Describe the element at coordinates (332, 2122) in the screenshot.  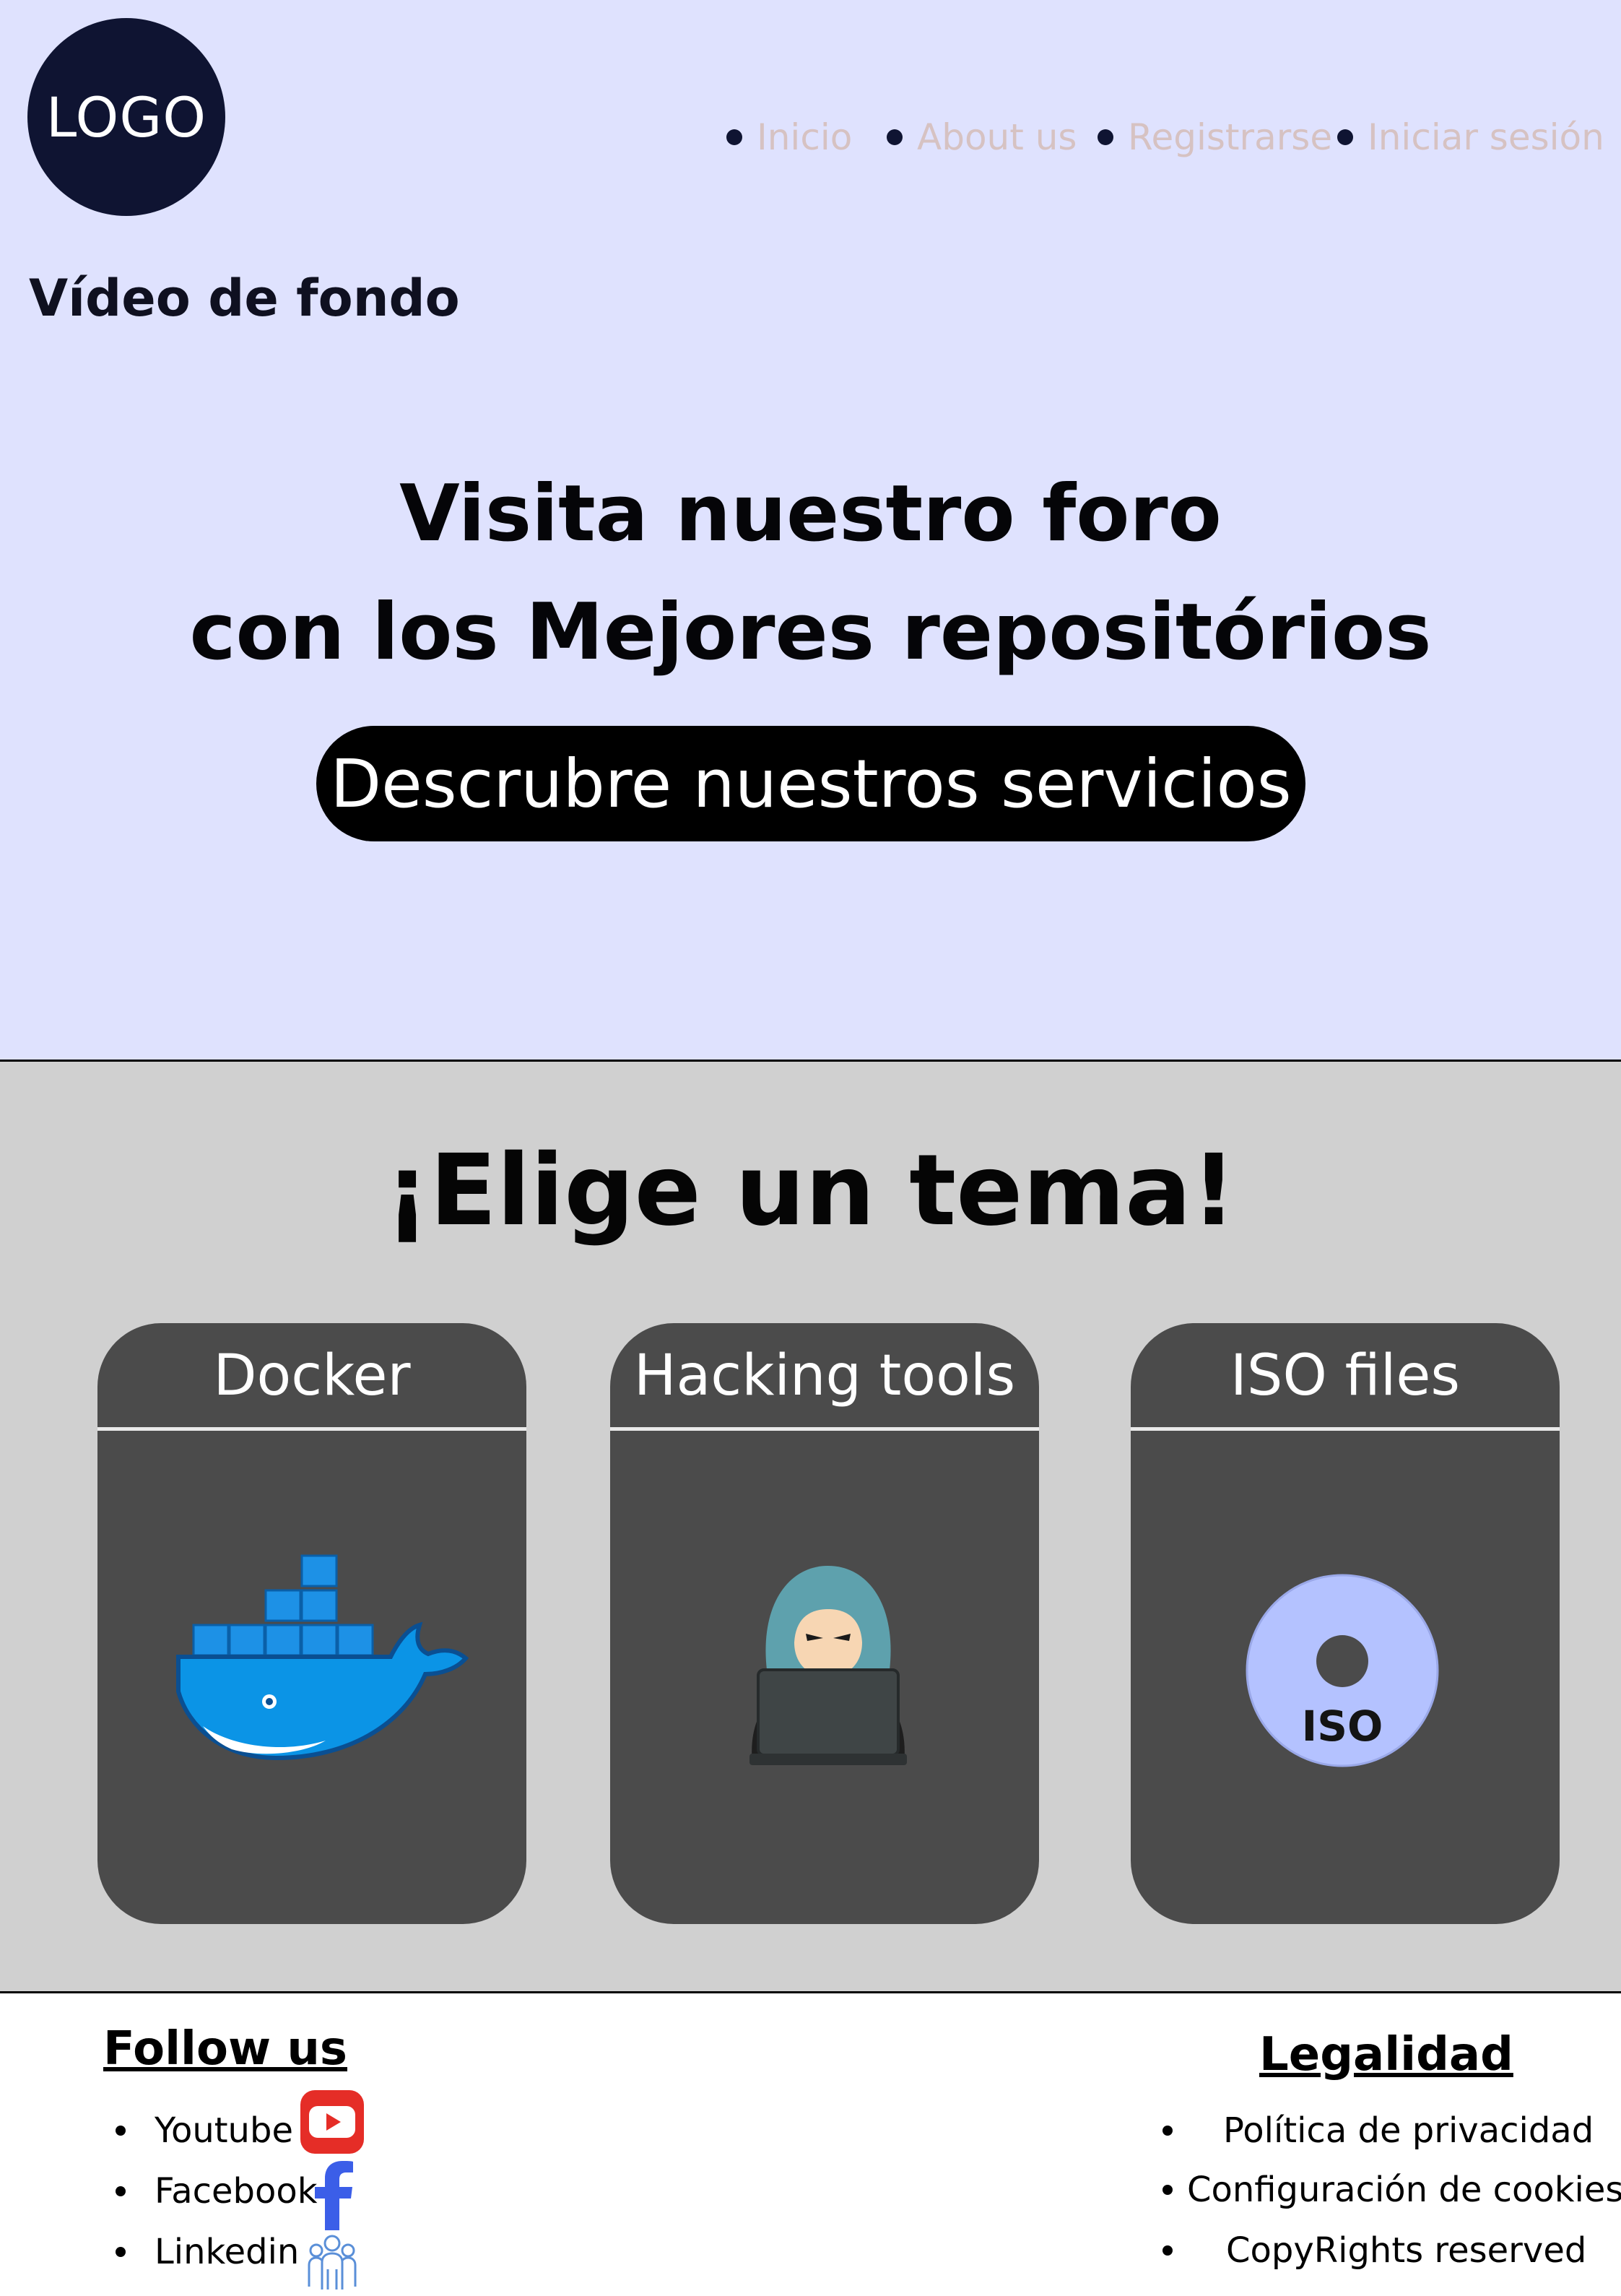
I see `youtube-icon` at that location.